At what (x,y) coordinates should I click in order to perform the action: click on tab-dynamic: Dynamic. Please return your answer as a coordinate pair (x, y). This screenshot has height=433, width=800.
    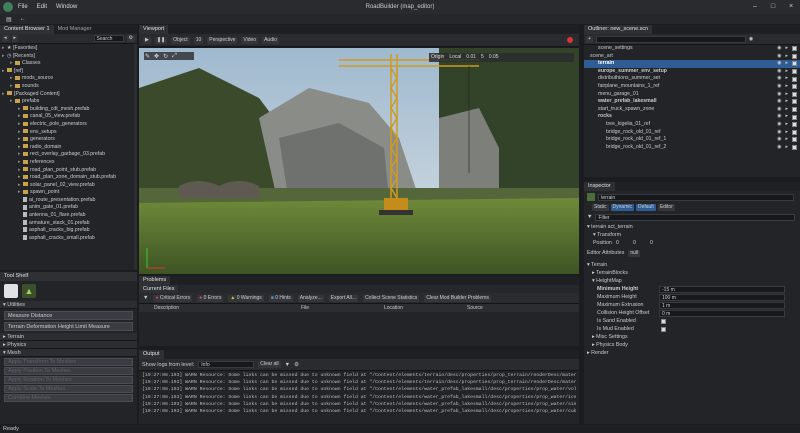
    Looking at the image, I should click on (622, 207).